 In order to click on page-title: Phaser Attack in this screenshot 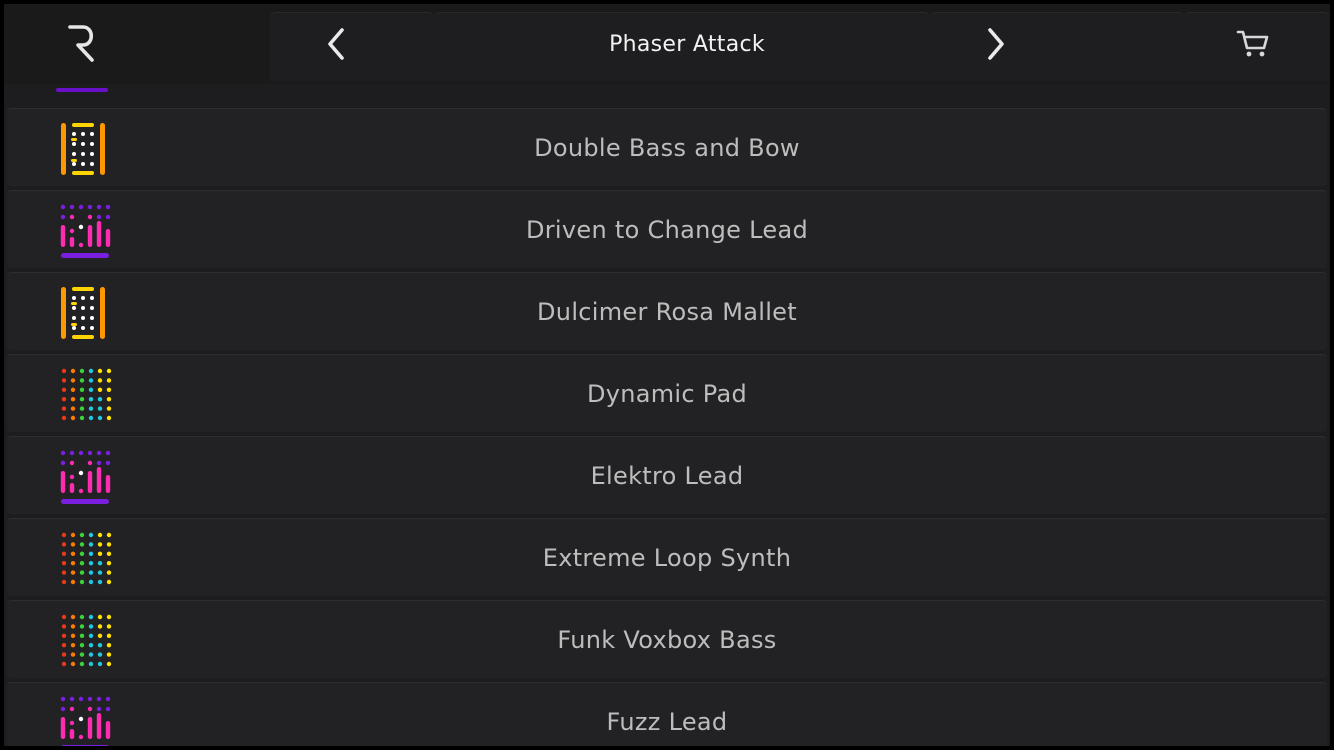, I will do `click(687, 44)`.